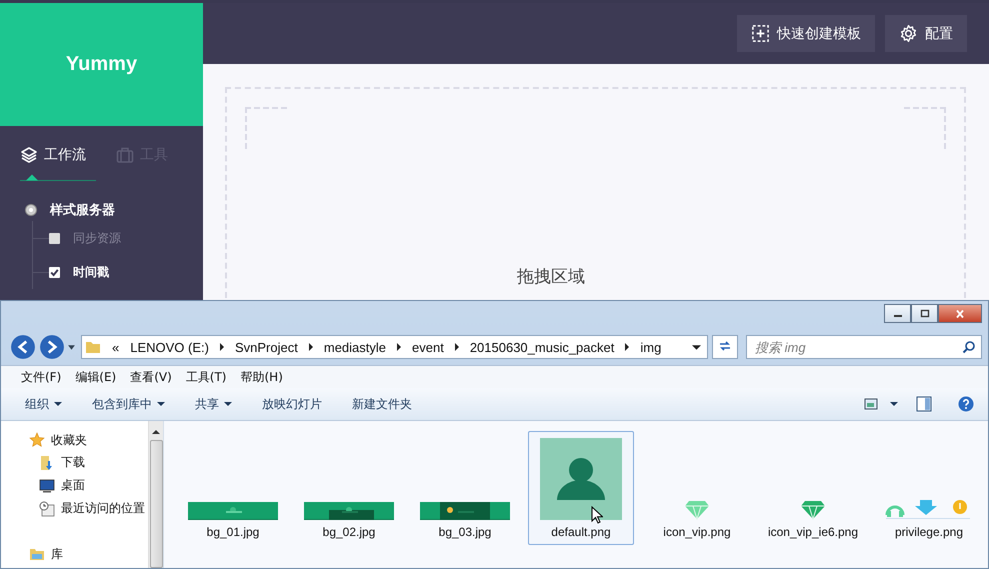 Image resolution: width=989 pixels, height=569 pixels. I want to click on nav-item: 库, so click(57, 554).